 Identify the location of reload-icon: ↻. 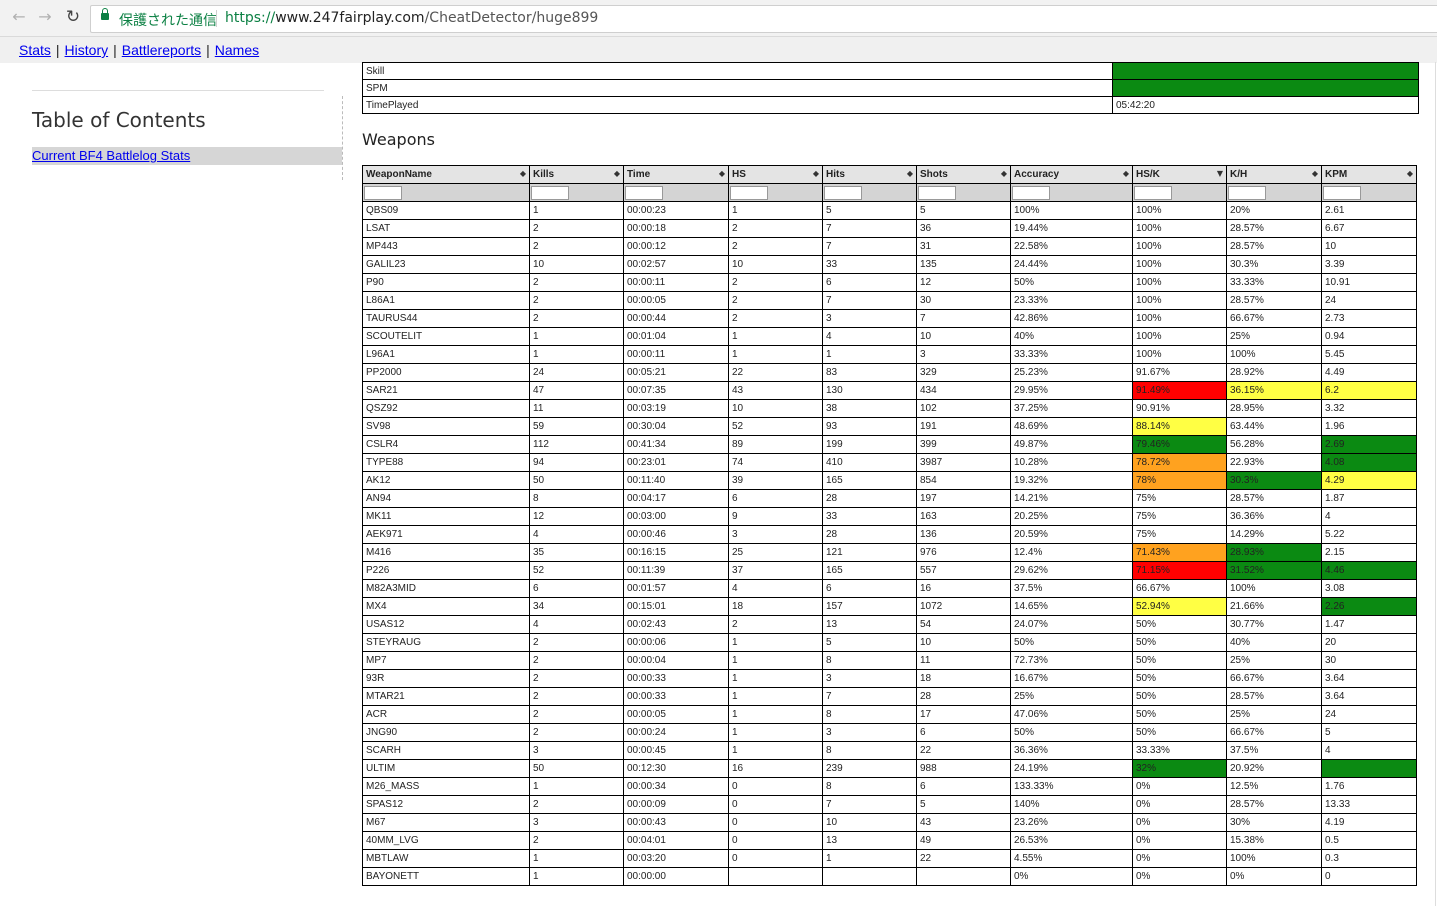
(73, 17).